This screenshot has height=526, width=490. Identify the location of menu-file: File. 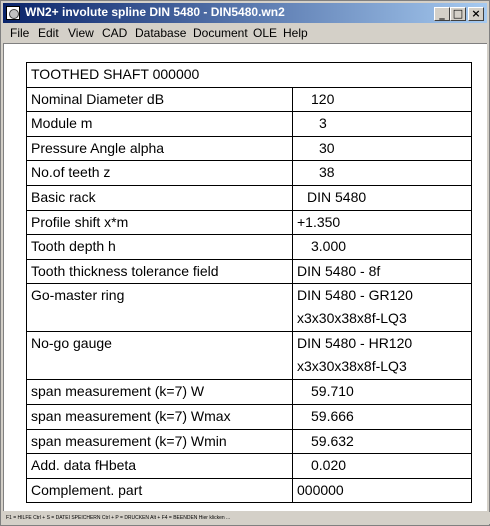
(19, 33).